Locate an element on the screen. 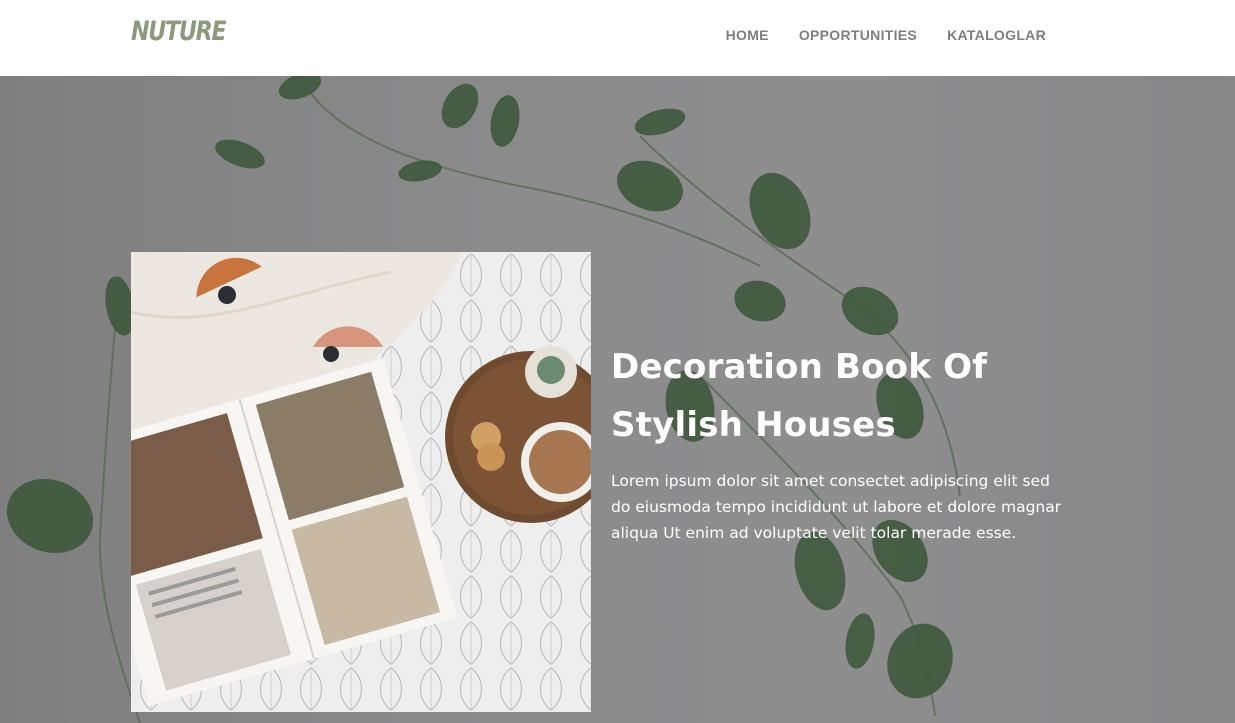 This screenshot has height=723, width=1235. nav-home-link: HOME is located at coordinates (747, 35).